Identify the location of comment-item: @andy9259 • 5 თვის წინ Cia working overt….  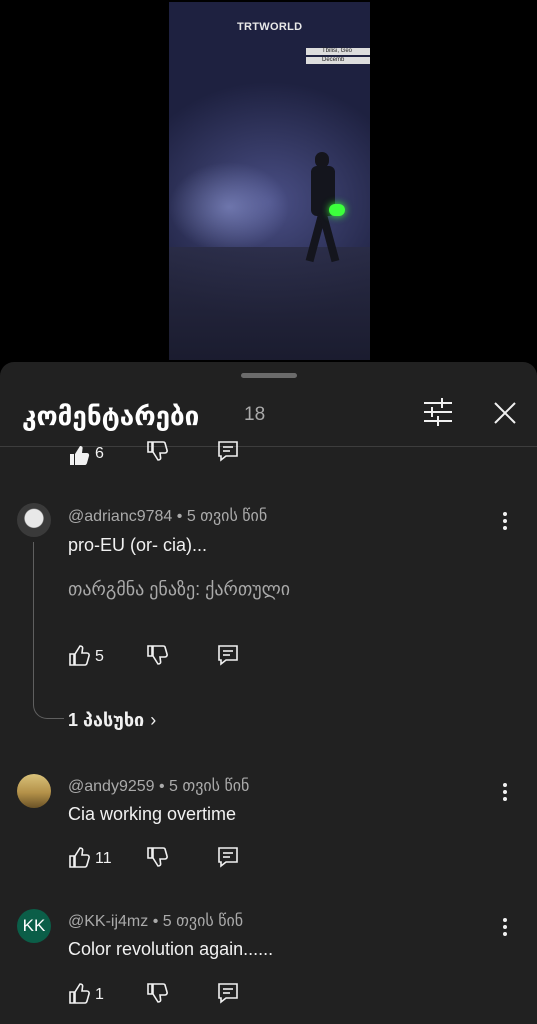
(268, 825).